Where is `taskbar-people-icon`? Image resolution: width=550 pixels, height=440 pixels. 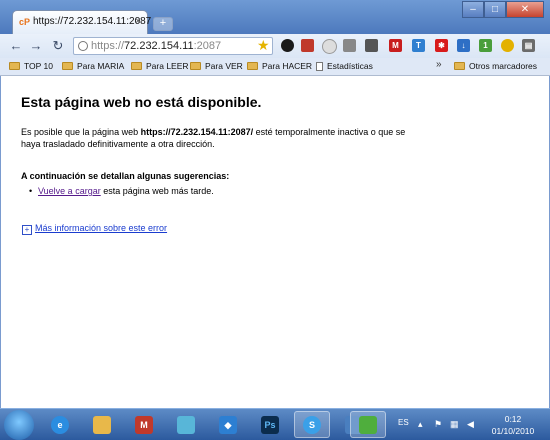
taskbar-people-icon is located at coordinates (368, 424).